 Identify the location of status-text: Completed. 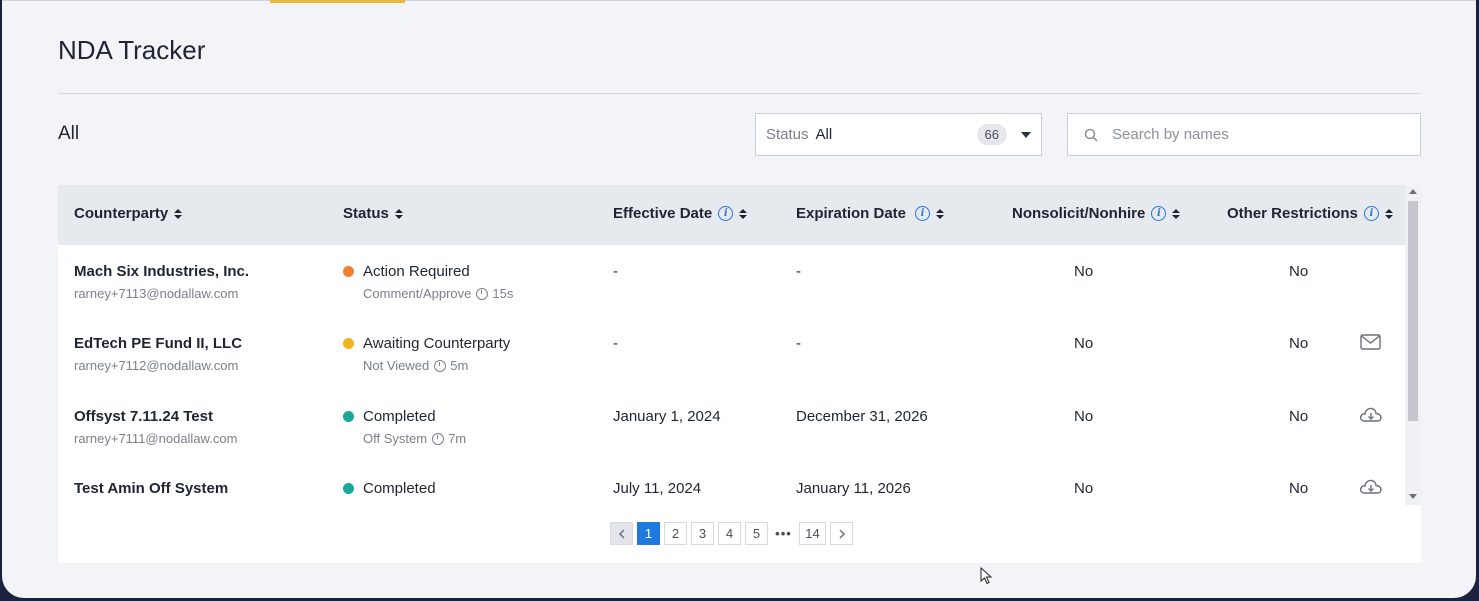
(399, 488).